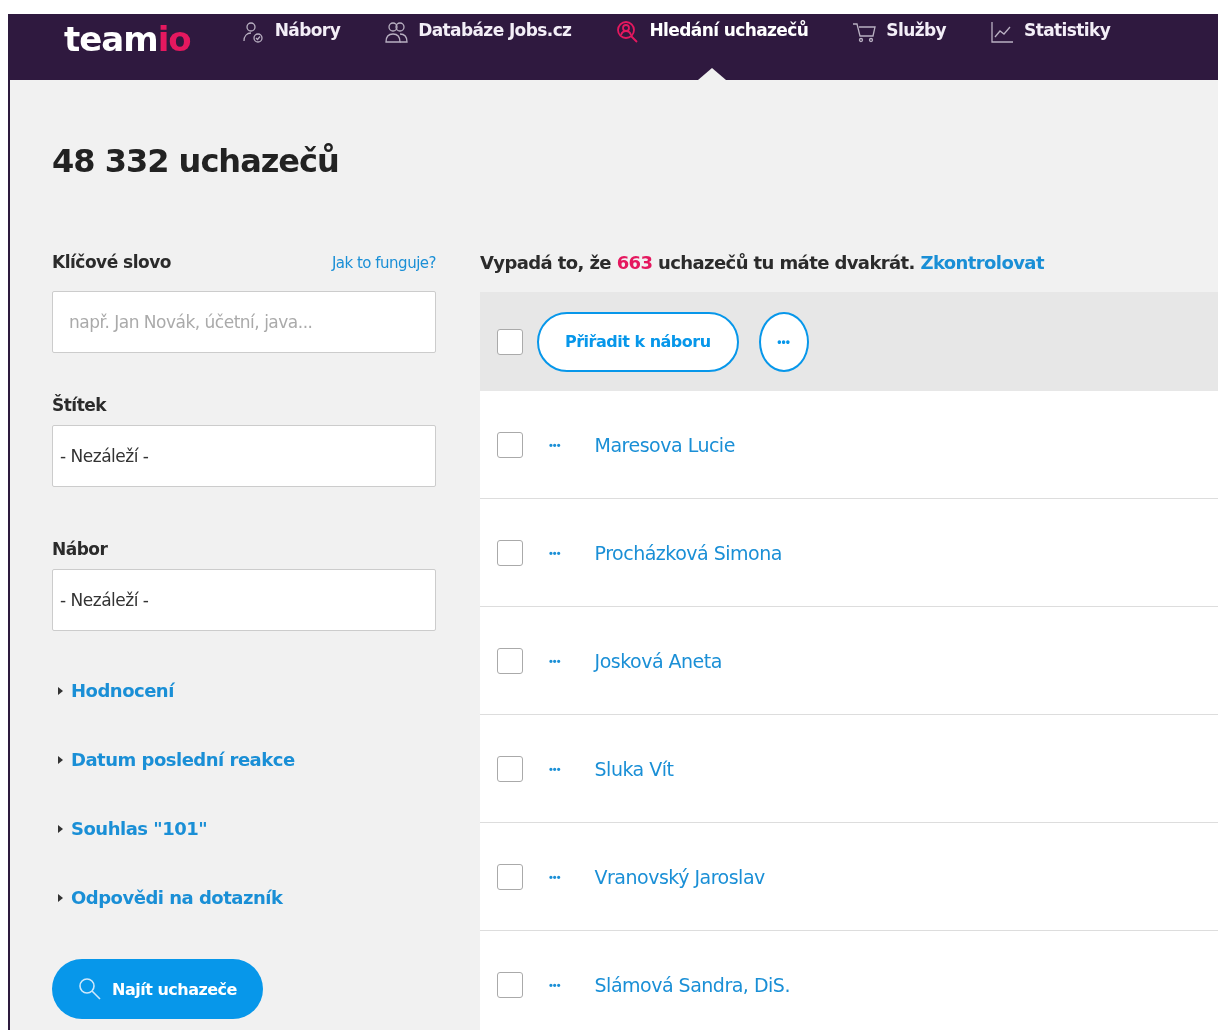 This screenshot has height=1030, width=1218. Describe the element at coordinates (634, 768) in the screenshot. I see `candidate-name-link: Sluka Vít` at that location.